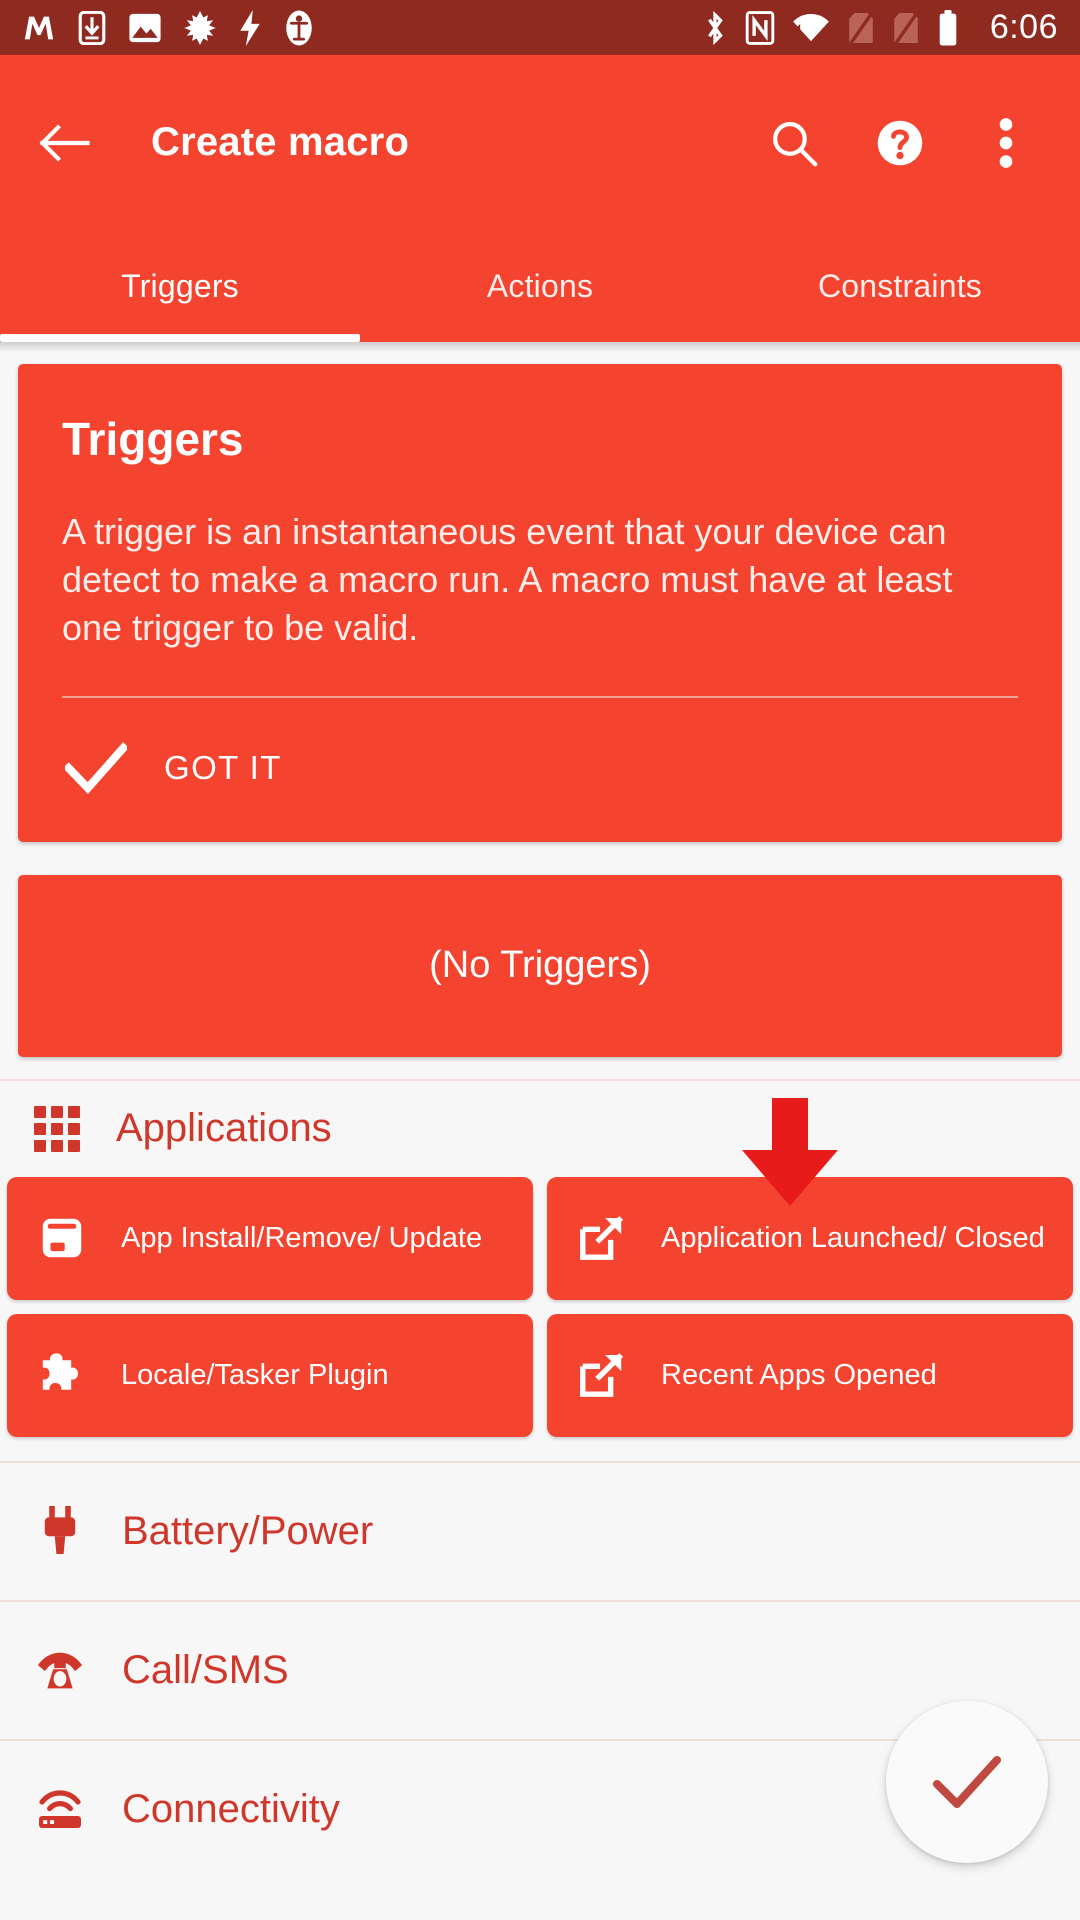  What do you see at coordinates (540, 347) in the screenshot?
I see `app-bar-shadow` at bounding box center [540, 347].